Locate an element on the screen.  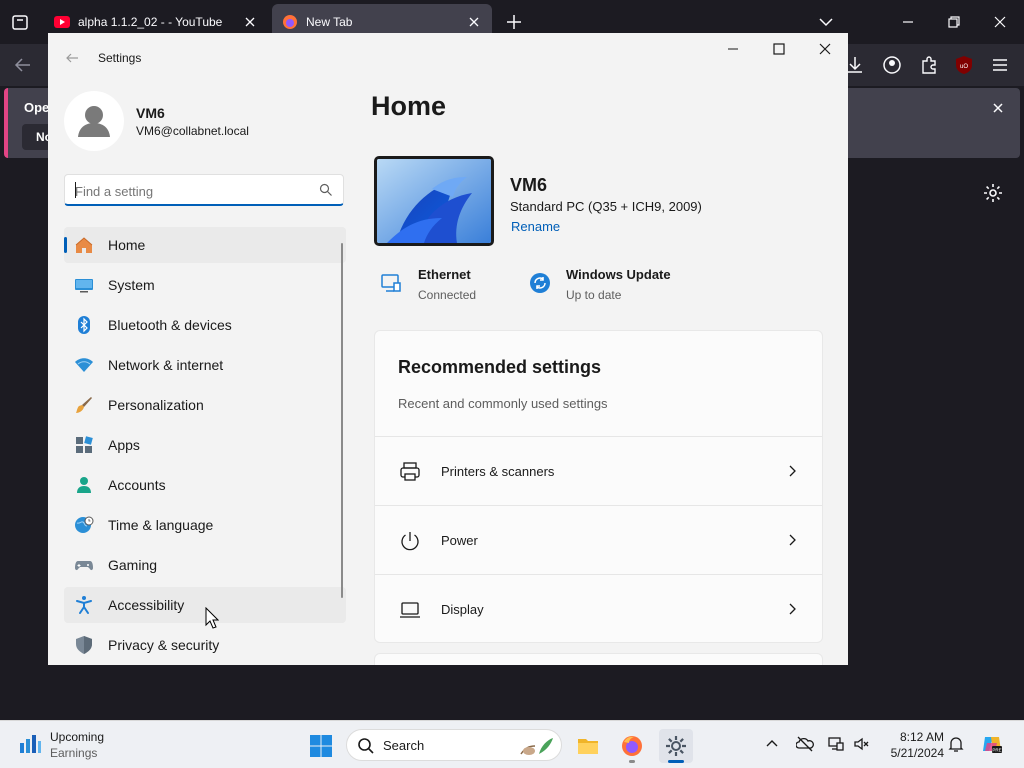
sidebar-item-personalization: Personalization is located at coordinates (205, 405).